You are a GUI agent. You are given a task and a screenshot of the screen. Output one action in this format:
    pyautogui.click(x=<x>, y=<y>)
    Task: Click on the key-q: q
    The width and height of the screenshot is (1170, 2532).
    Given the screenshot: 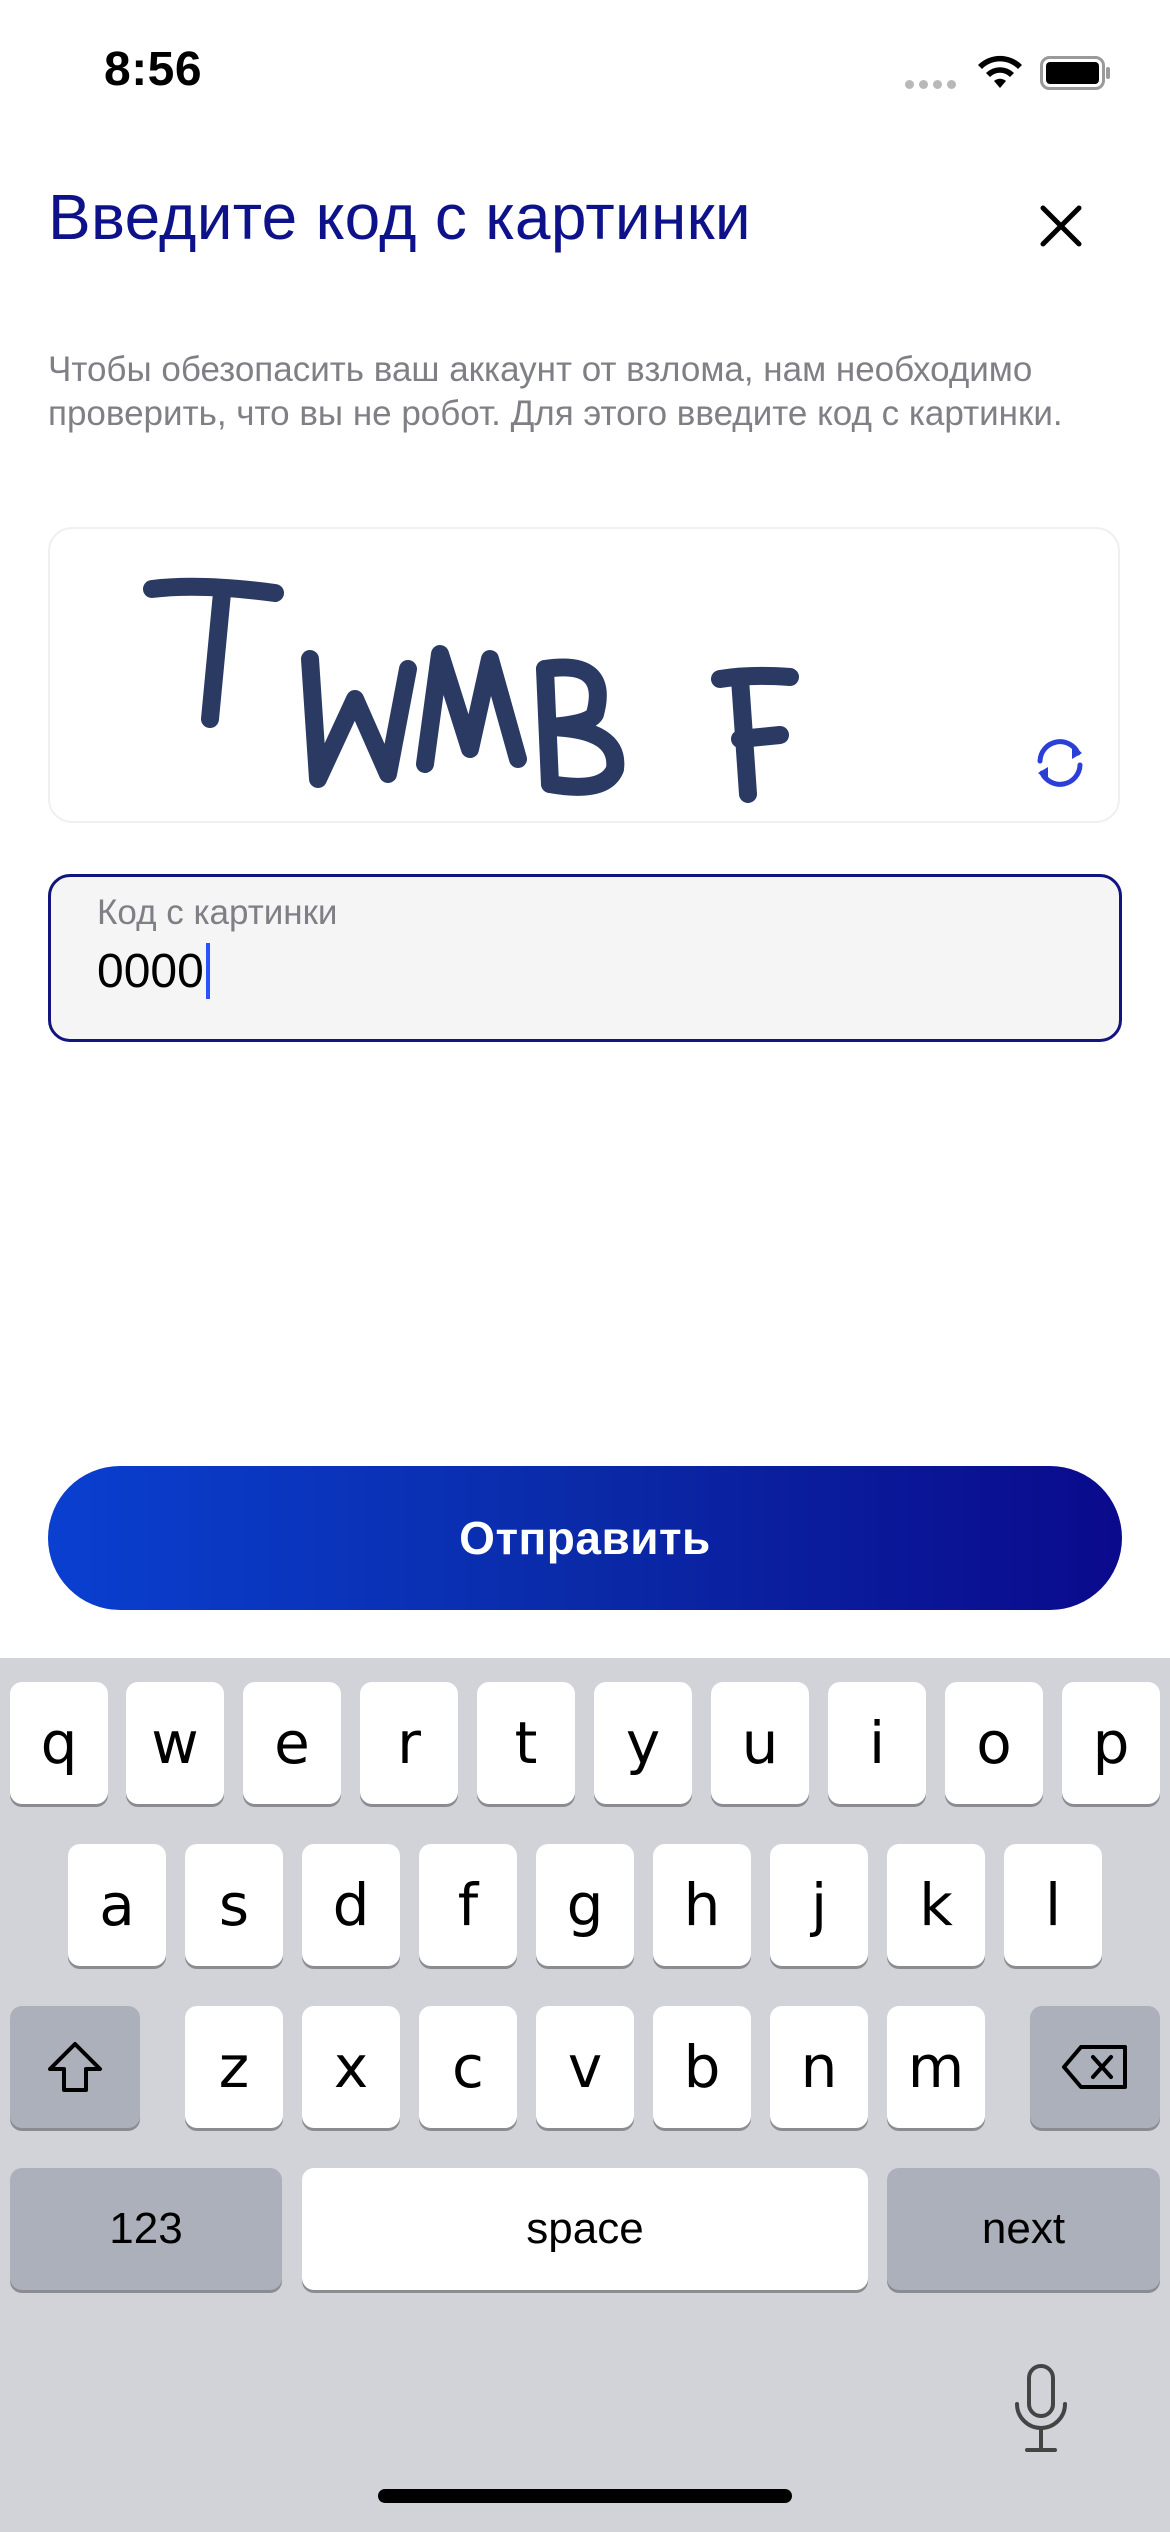 What is the action you would take?
    pyautogui.click(x=59, y=1743)
    